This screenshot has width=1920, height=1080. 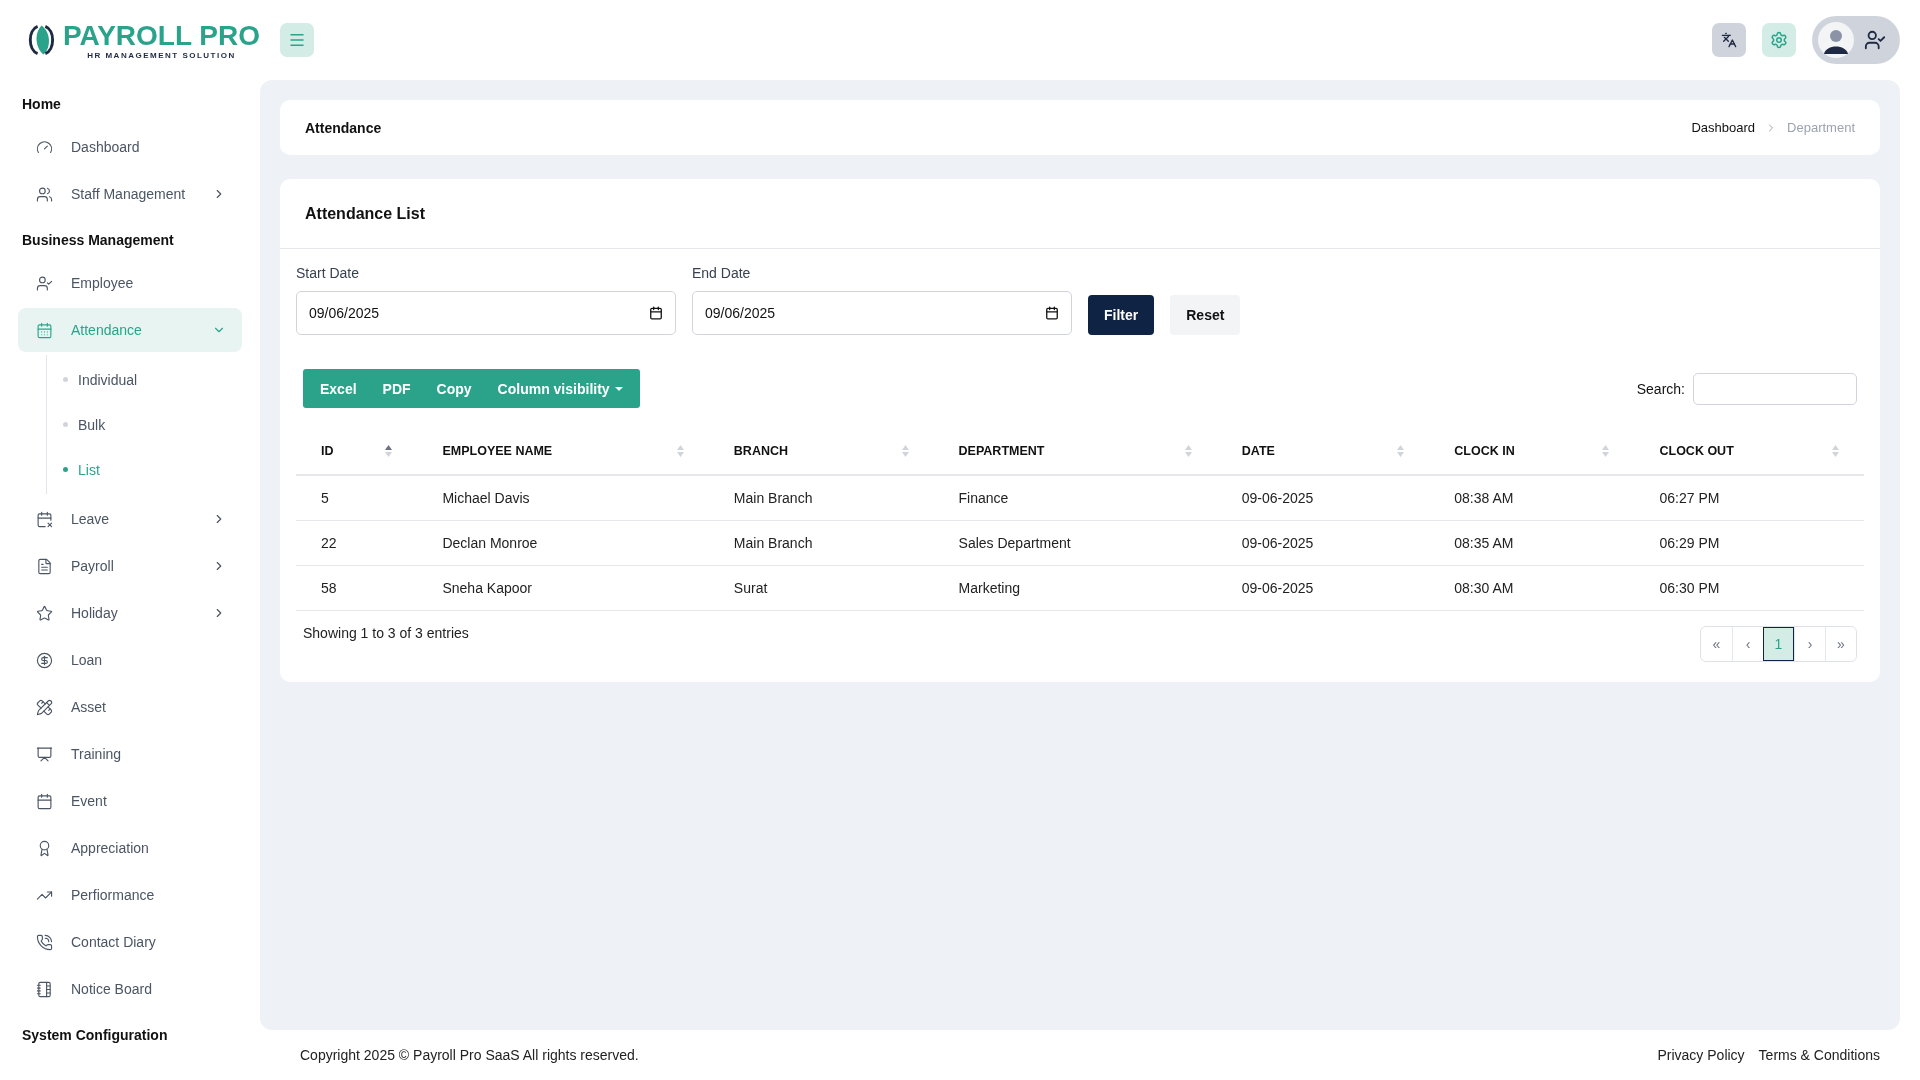 I want to click on table-cell: Declan Monroe, so click(x=563, y=542).